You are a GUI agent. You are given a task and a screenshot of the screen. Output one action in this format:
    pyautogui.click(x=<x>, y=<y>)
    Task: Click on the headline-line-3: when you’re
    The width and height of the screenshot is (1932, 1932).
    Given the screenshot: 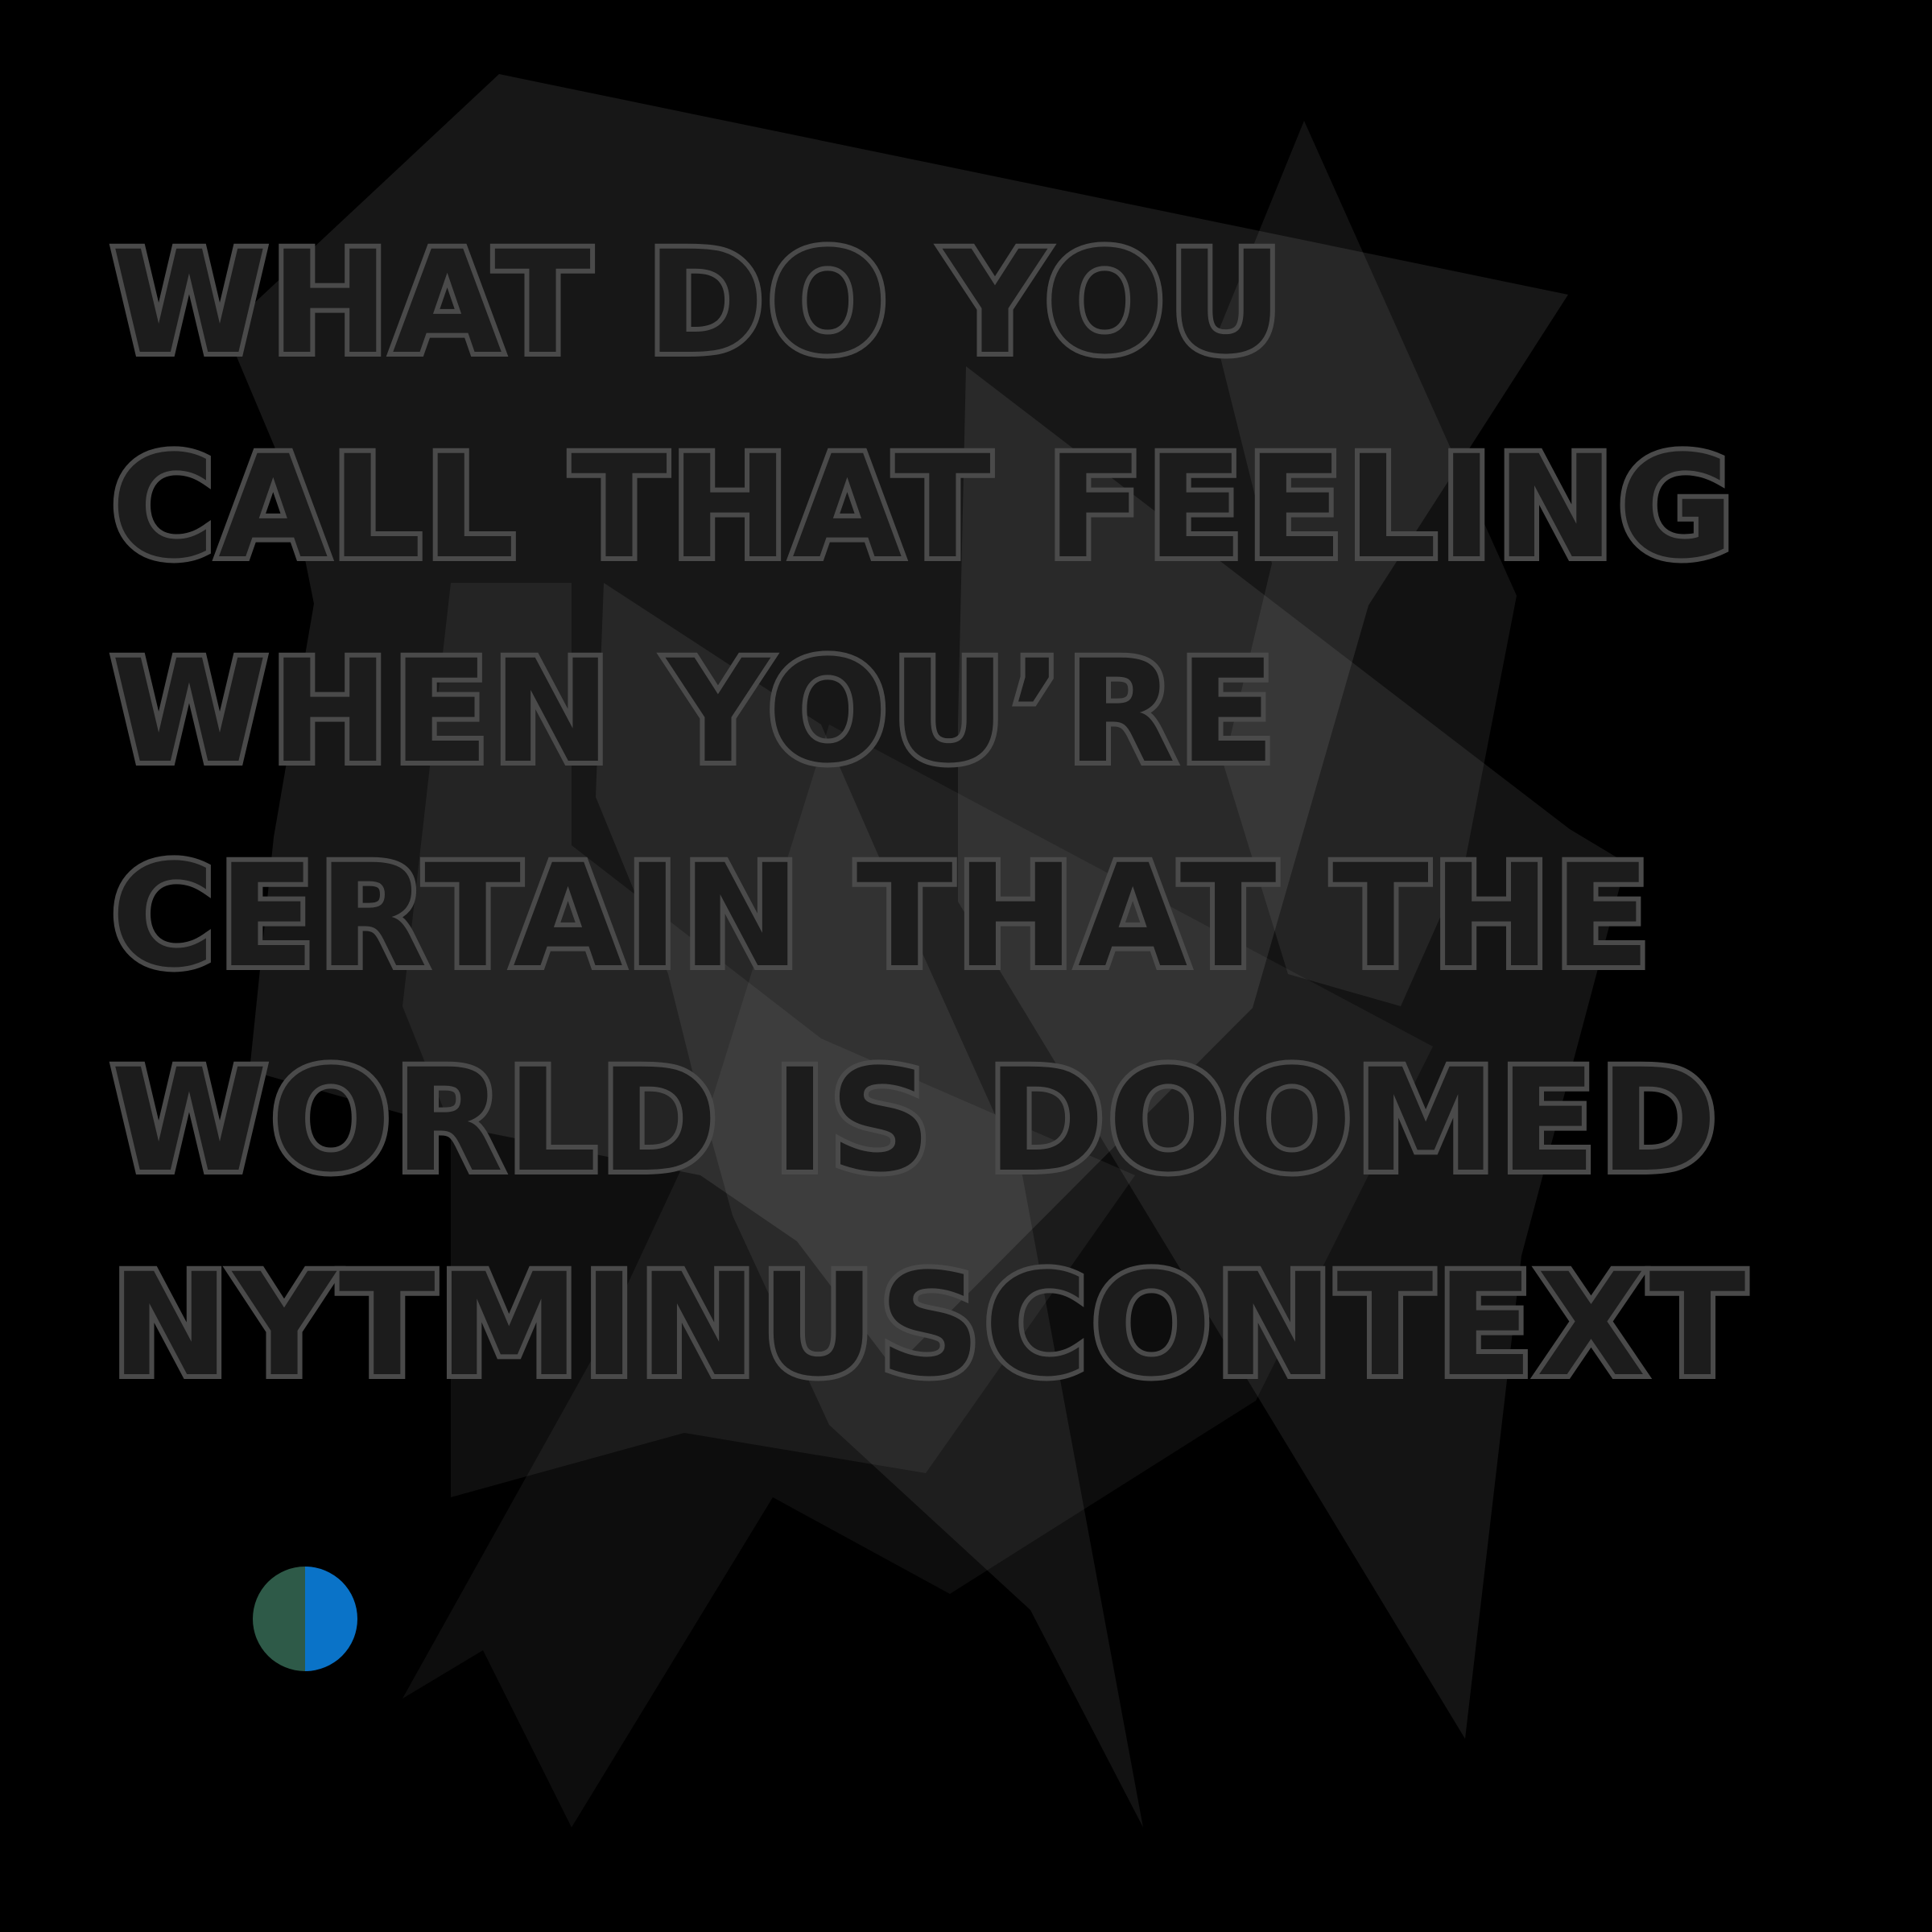 What is the action you would take?
    pyautogui.click(x=693, y=712)
    